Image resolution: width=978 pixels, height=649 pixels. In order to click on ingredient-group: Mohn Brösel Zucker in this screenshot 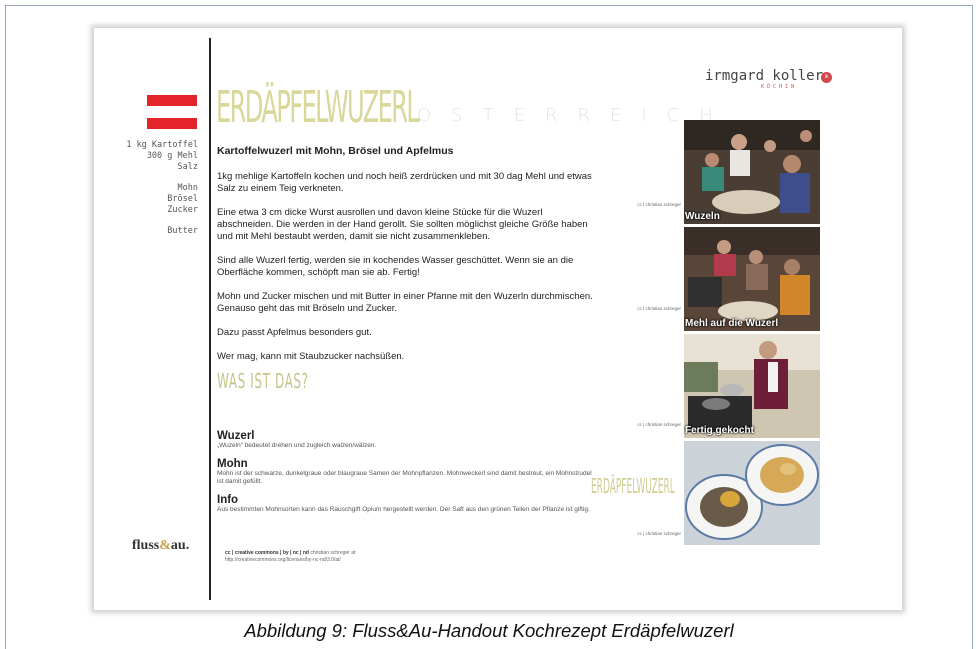, I will do `click(146, 199)`.